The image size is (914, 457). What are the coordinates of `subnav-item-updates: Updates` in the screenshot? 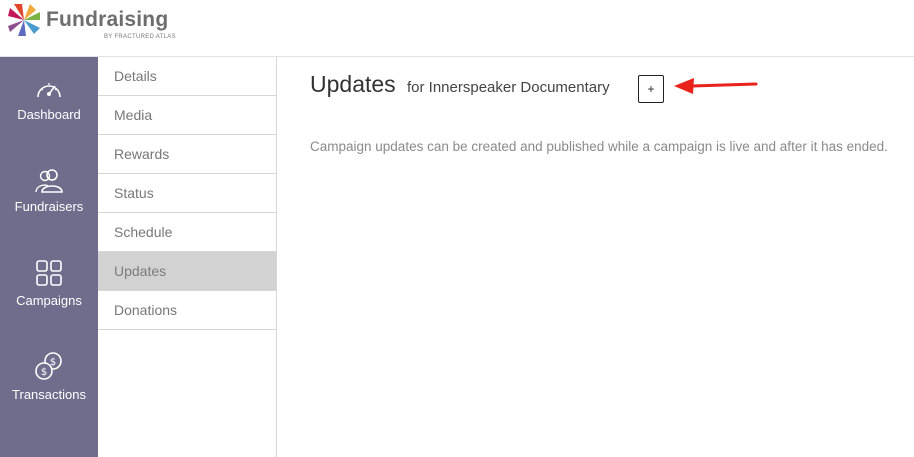 It's located at (187, 271).